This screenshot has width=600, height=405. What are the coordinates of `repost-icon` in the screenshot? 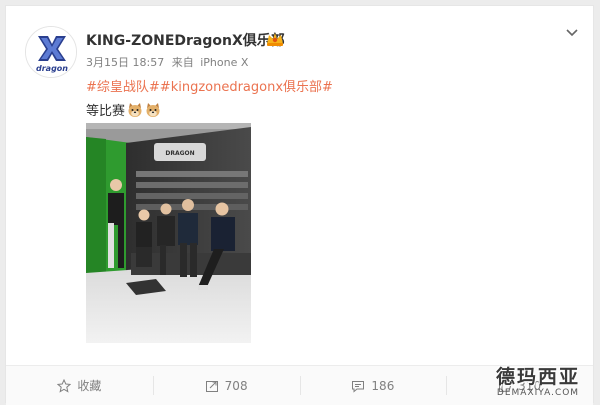 It's located at (211, 386).